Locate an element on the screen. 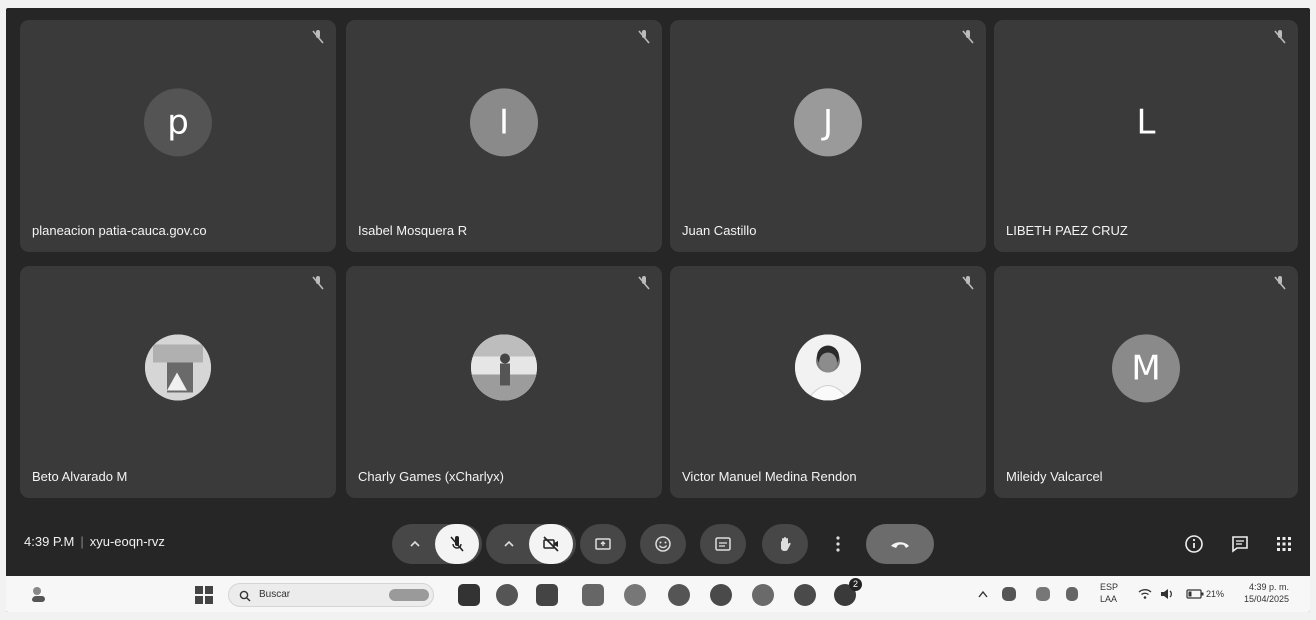 Image resolution: width=1316 pixels, height=620 pixels. participant-tile: Beto Alvarado M is located at coordinates (178, 382).